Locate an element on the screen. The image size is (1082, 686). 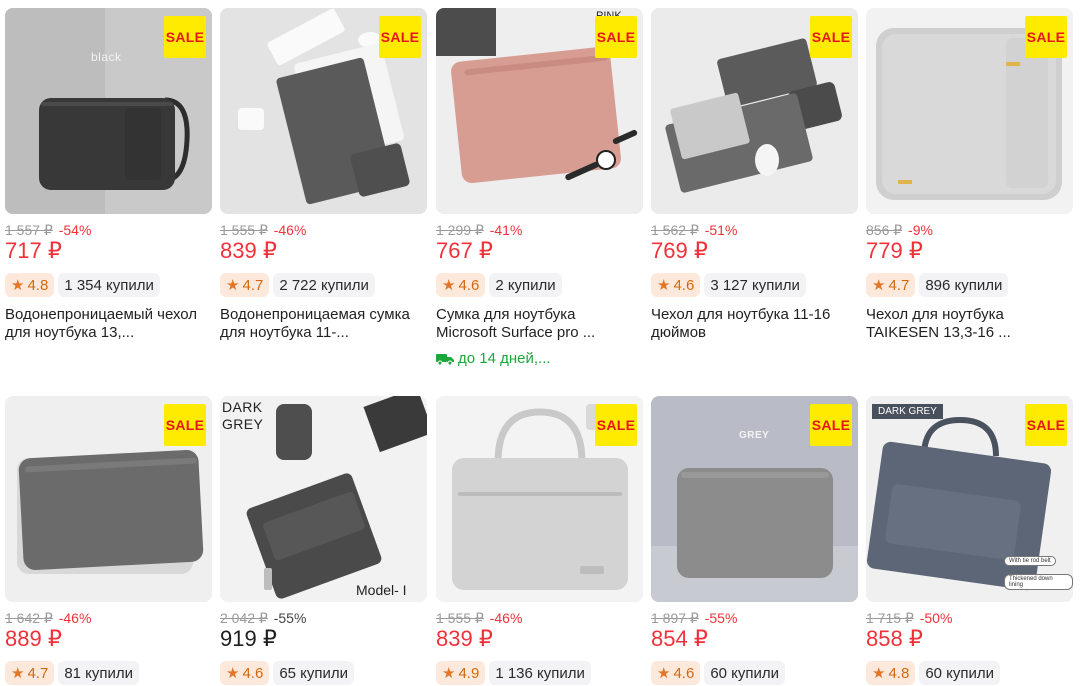
old-price-row: 1 562 ₽ -51% is located at coordinates (754, 230).